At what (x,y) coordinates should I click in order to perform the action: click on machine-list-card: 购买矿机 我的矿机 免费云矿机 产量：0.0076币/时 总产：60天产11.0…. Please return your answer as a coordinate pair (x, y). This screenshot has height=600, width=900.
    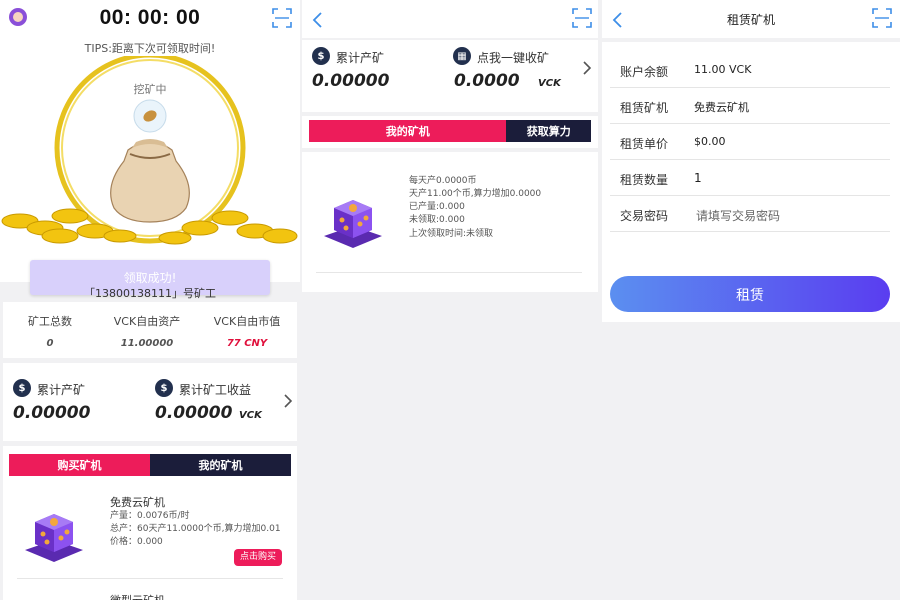
    Looking at the image, I should click on (150, 523).